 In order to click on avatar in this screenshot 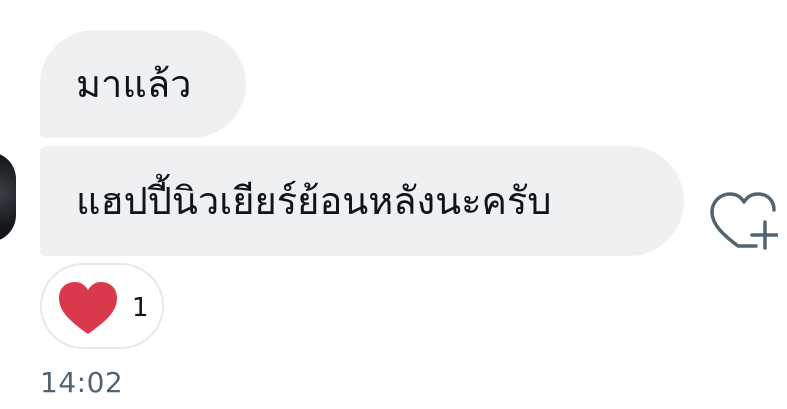, I will do `click(8, 197)`.